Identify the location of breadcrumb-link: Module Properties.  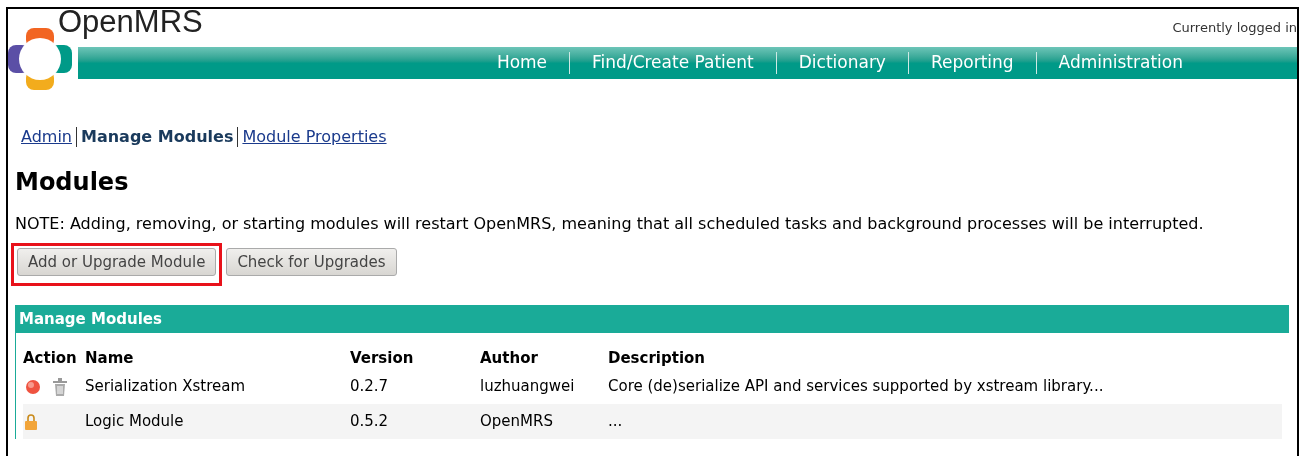
(314, 137).